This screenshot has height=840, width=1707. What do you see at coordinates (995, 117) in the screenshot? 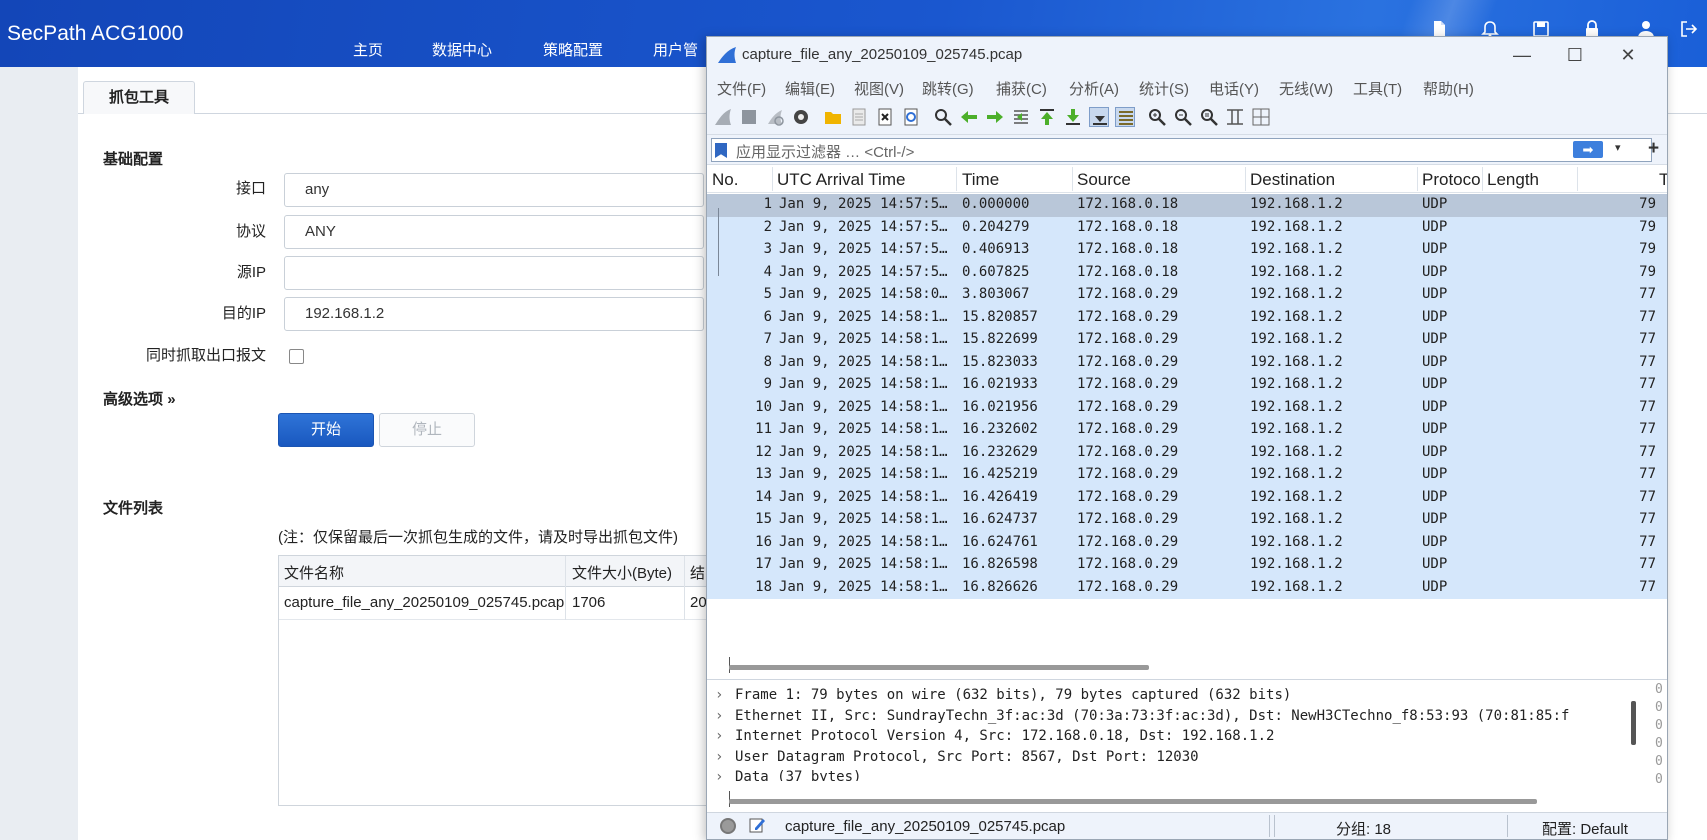
I see `forward-icon` at bounding box center [995, 117].